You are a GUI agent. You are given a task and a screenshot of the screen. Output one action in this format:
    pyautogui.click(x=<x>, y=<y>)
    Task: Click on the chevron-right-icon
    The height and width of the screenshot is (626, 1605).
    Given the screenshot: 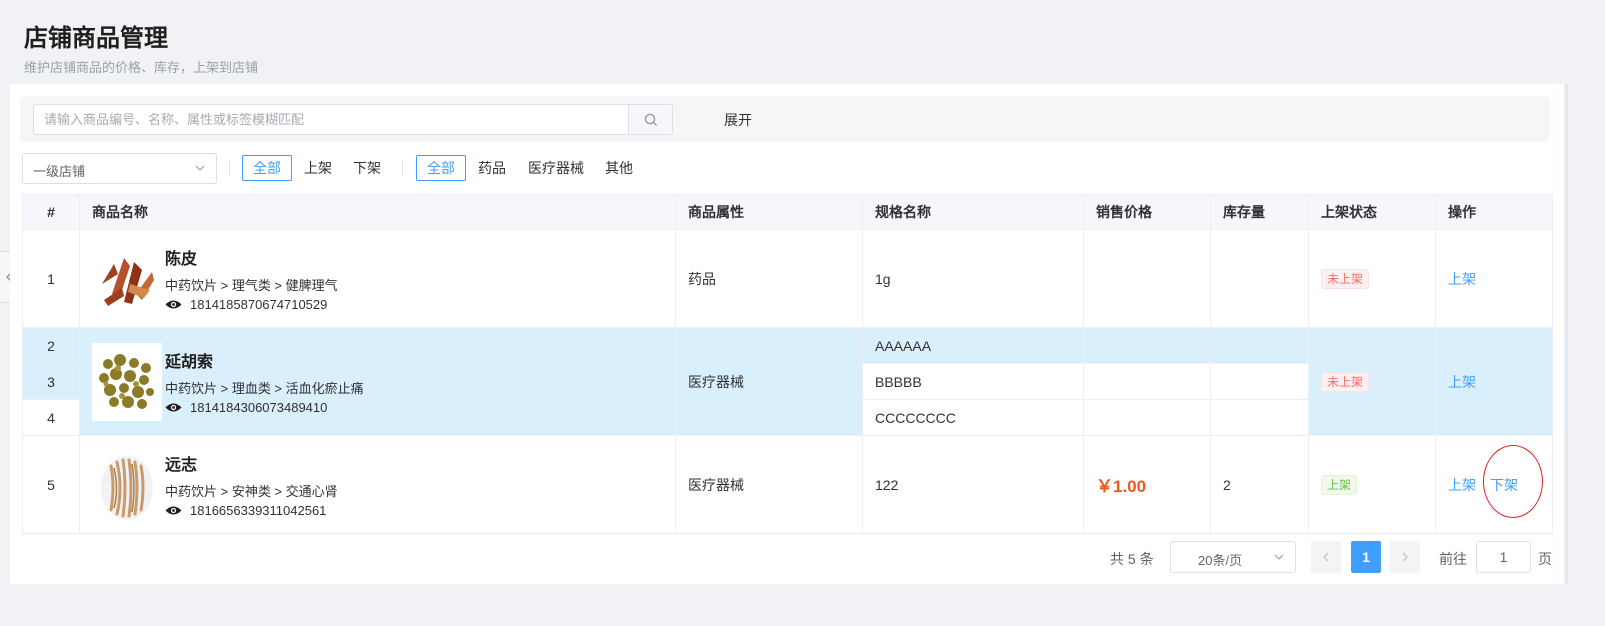 What is the action you would take?
    pyautogui.click(x=1405, y=557)
    